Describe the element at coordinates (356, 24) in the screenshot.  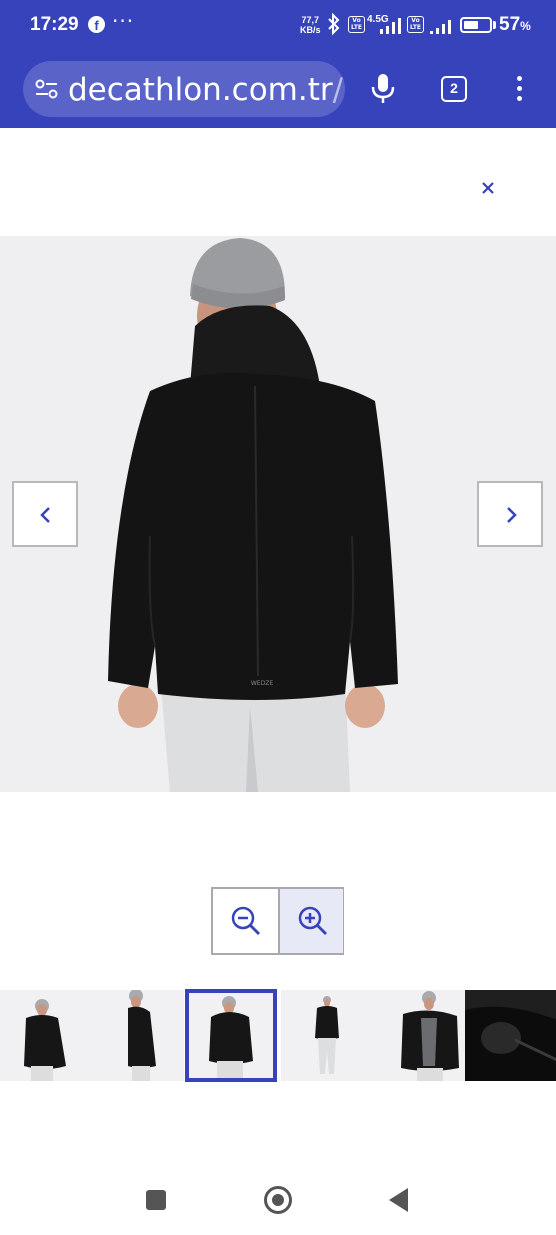
I see `volte-icon: Vo LTE` at that location.